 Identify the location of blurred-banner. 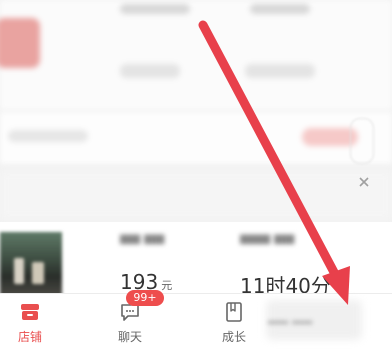
(196, 195).